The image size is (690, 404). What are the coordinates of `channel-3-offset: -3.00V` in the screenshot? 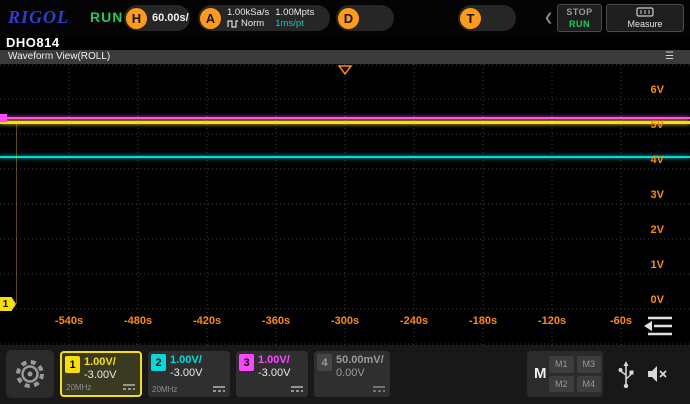 It's located at (274, 373).